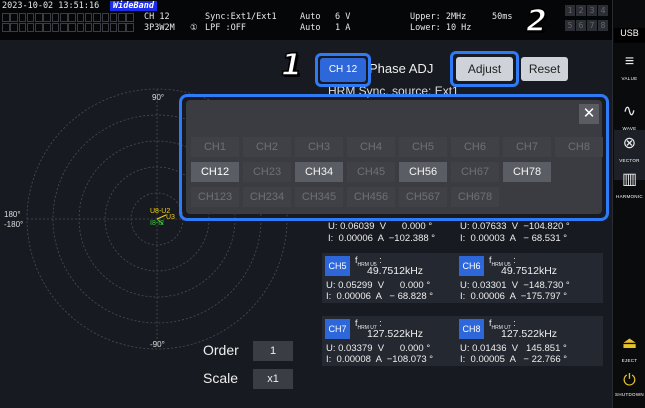 The width and height of the screenshot is (645, 408). What do you see at coordinates (527, 172) in the screenshot?
I see `channel-option: CH78` at bounding box center [527, 172].